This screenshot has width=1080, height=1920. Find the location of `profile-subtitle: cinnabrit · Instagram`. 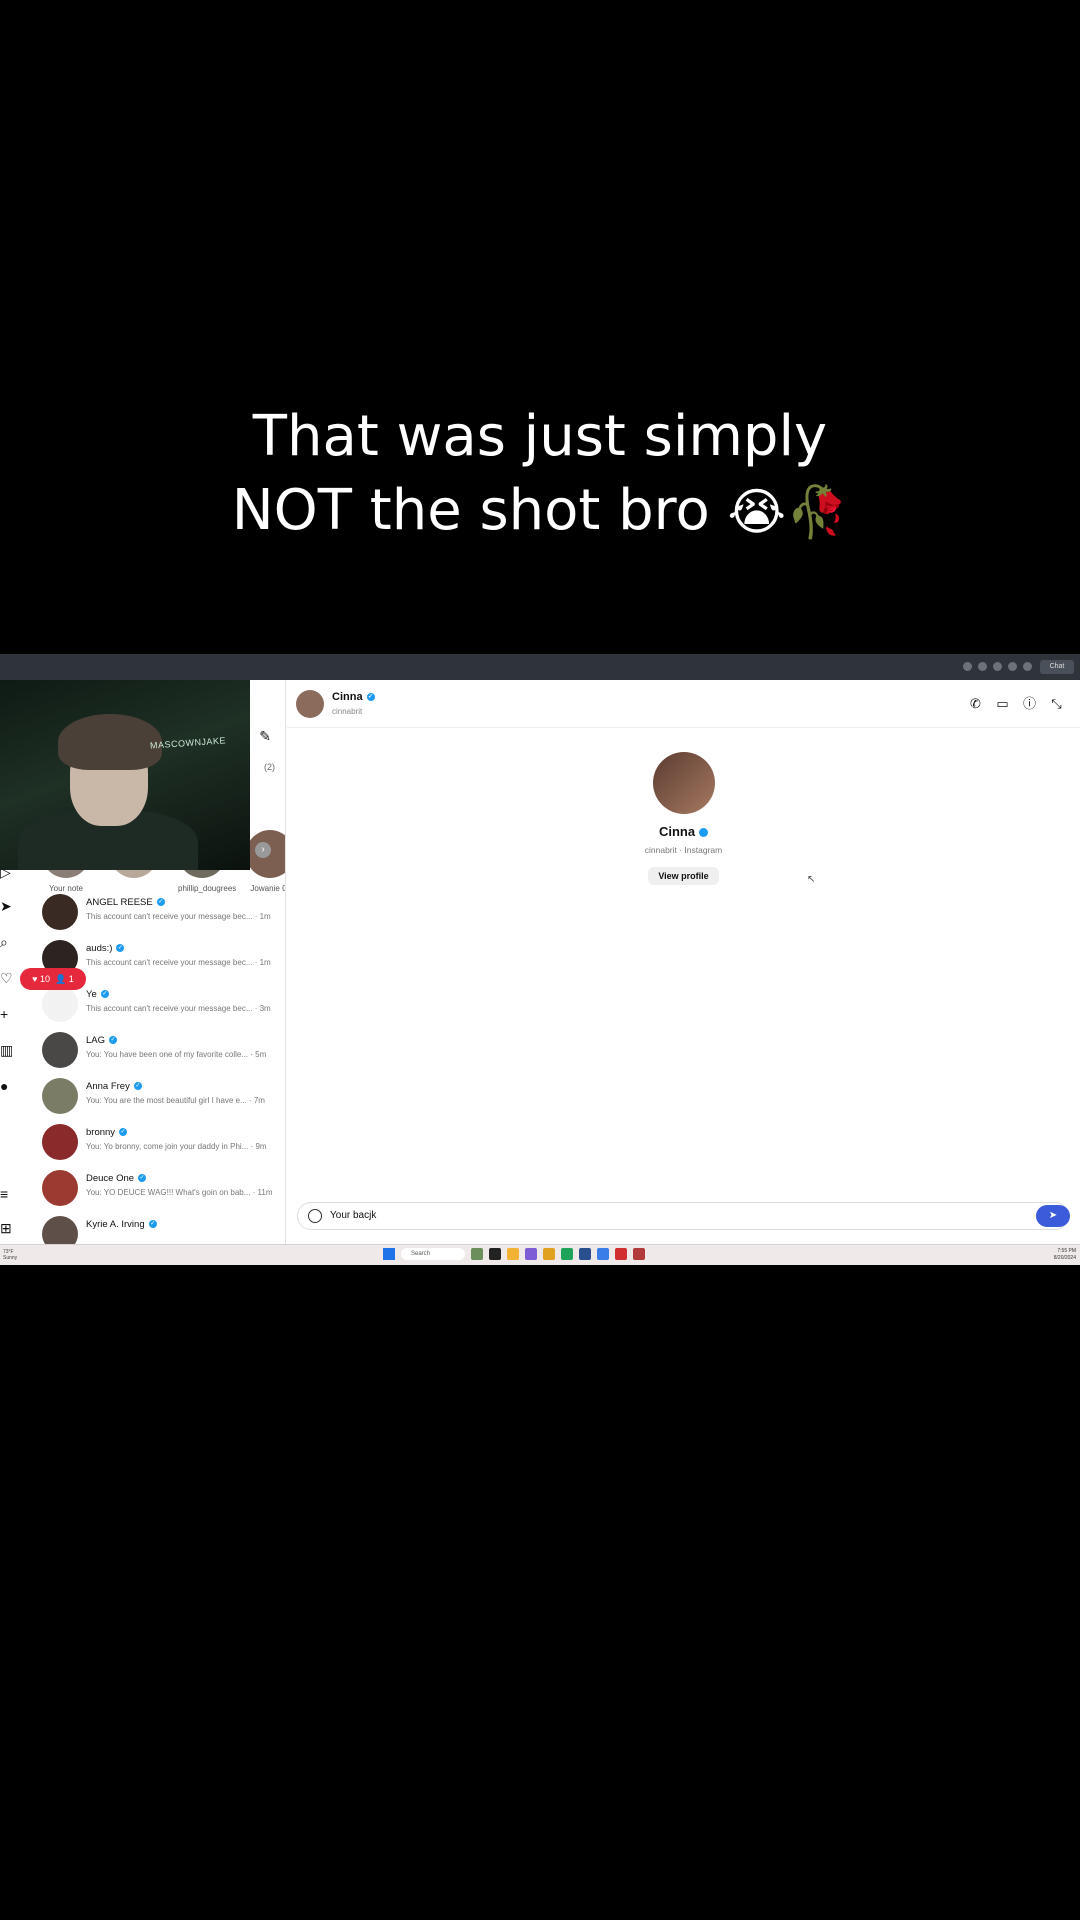

profile-subtitle: cinnabrit · Instagram is located at coordinates (683, 850).